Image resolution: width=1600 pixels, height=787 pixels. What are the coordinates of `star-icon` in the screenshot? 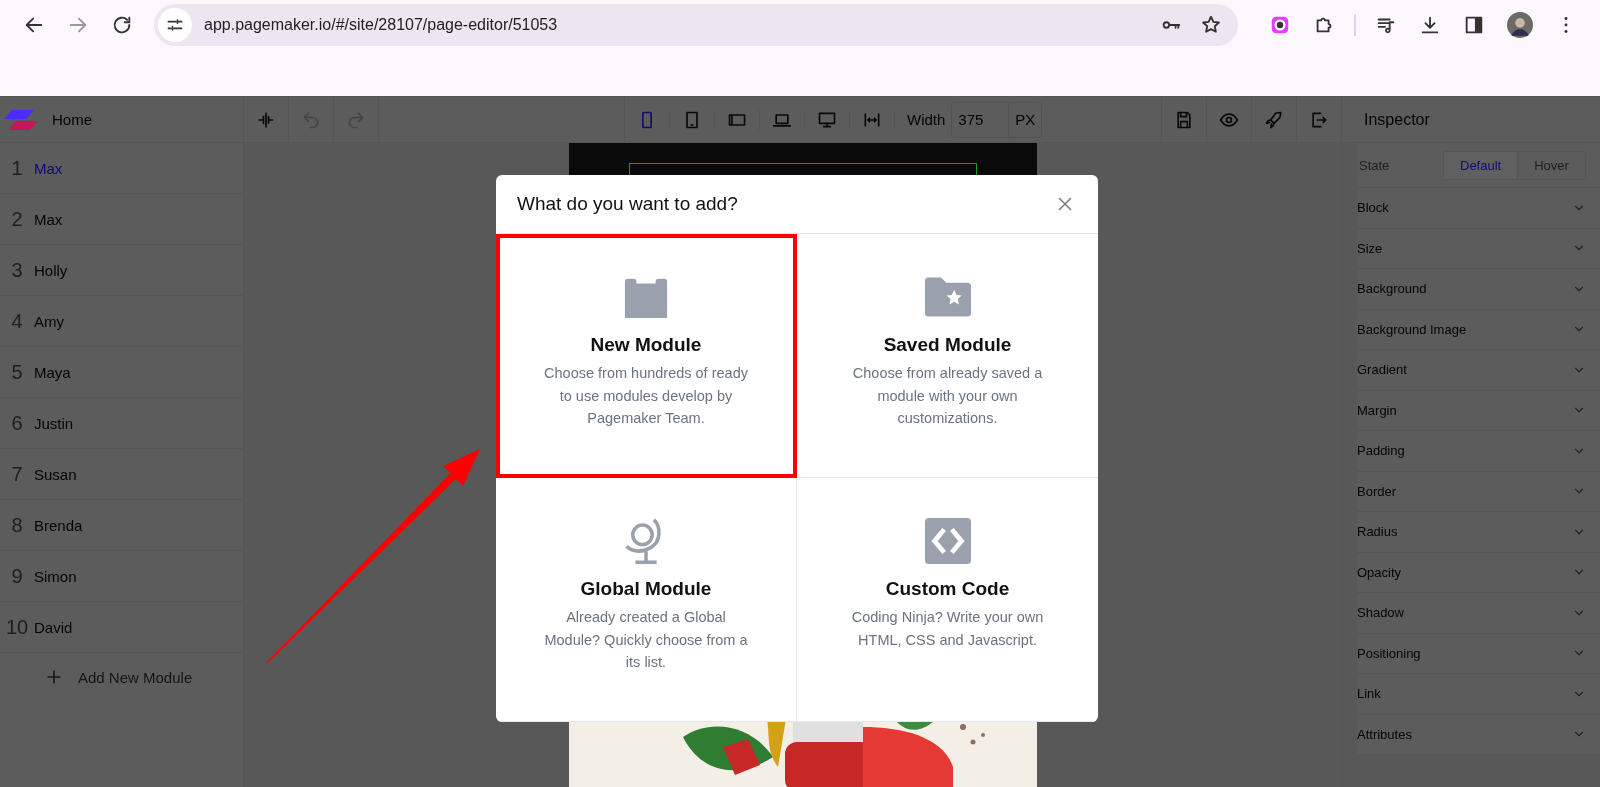 It's located at (1211, 25).